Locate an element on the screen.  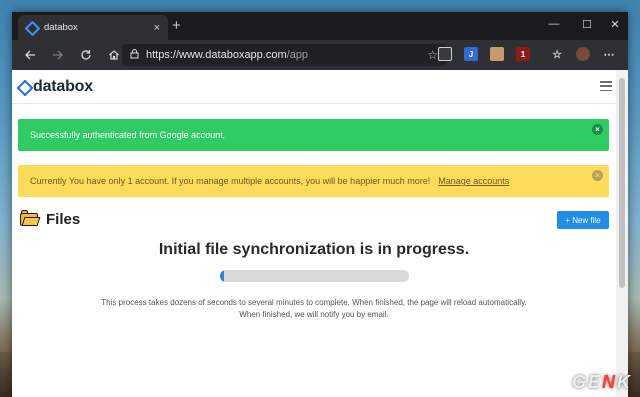
more-menu-icon: ⋯ is located at coordinates (609, 54).